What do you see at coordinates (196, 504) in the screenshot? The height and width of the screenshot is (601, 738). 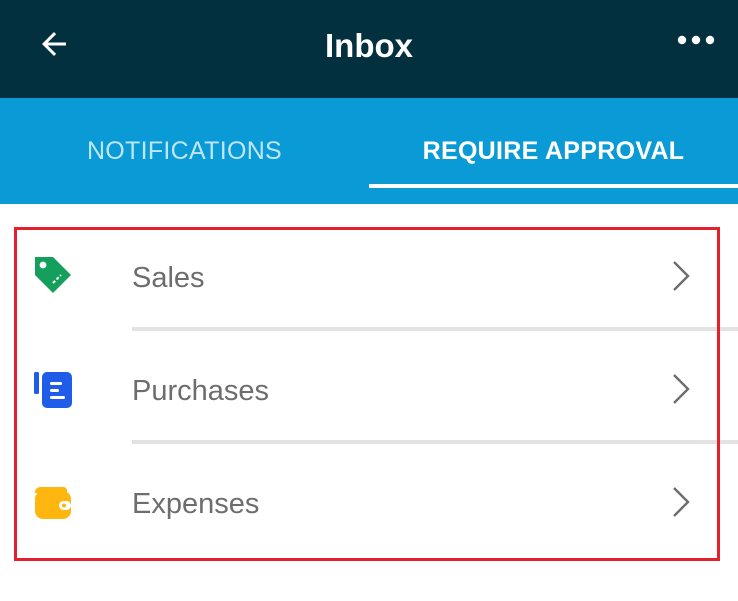 I see `list-item-label: Expenses` at bounding box center [196, 504].